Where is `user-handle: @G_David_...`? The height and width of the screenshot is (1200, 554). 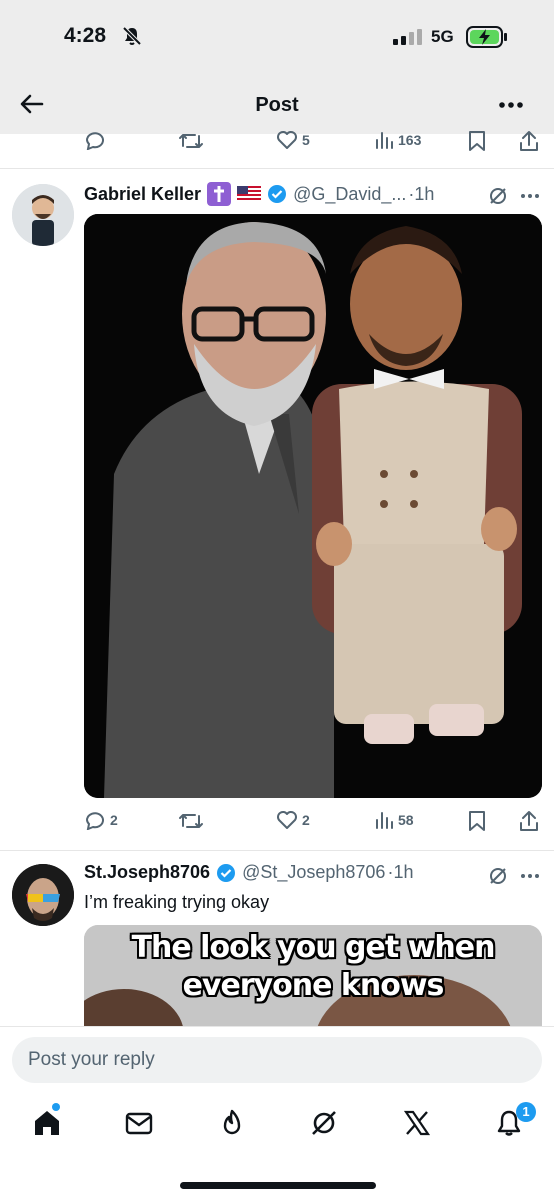 user-handle: @G_David_... is located at coordinates (349, 194).